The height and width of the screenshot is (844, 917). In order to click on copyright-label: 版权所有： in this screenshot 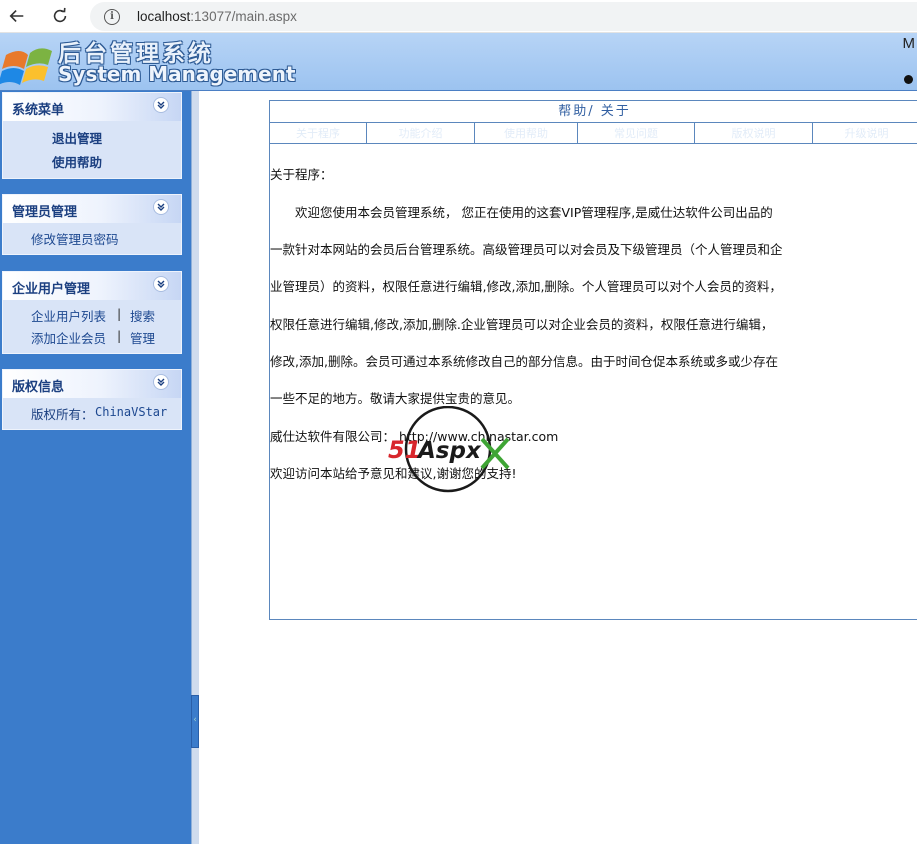, I will do `click(62, 414)`.